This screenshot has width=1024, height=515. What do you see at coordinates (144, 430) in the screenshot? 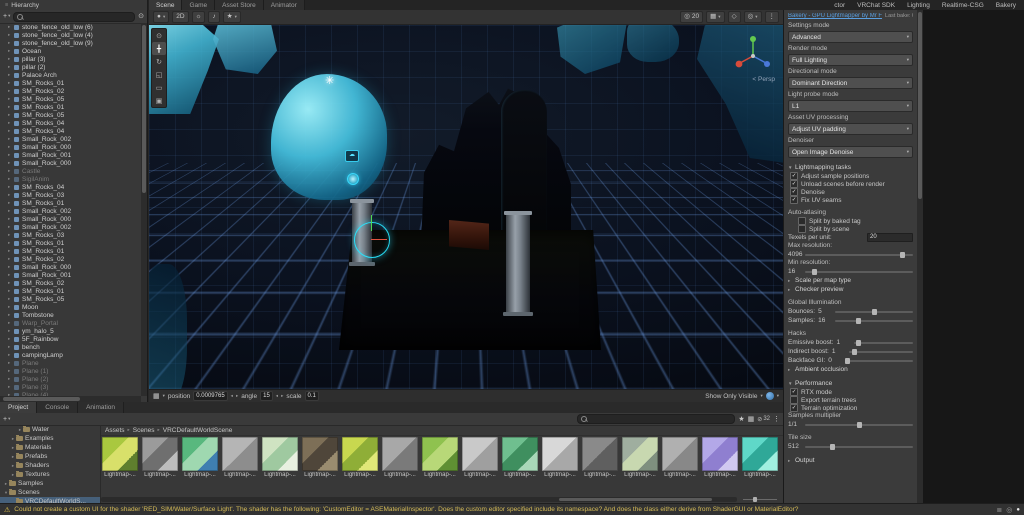
I see `breadcrumb-scenes: Scenes` at bounding box center [144, 430].